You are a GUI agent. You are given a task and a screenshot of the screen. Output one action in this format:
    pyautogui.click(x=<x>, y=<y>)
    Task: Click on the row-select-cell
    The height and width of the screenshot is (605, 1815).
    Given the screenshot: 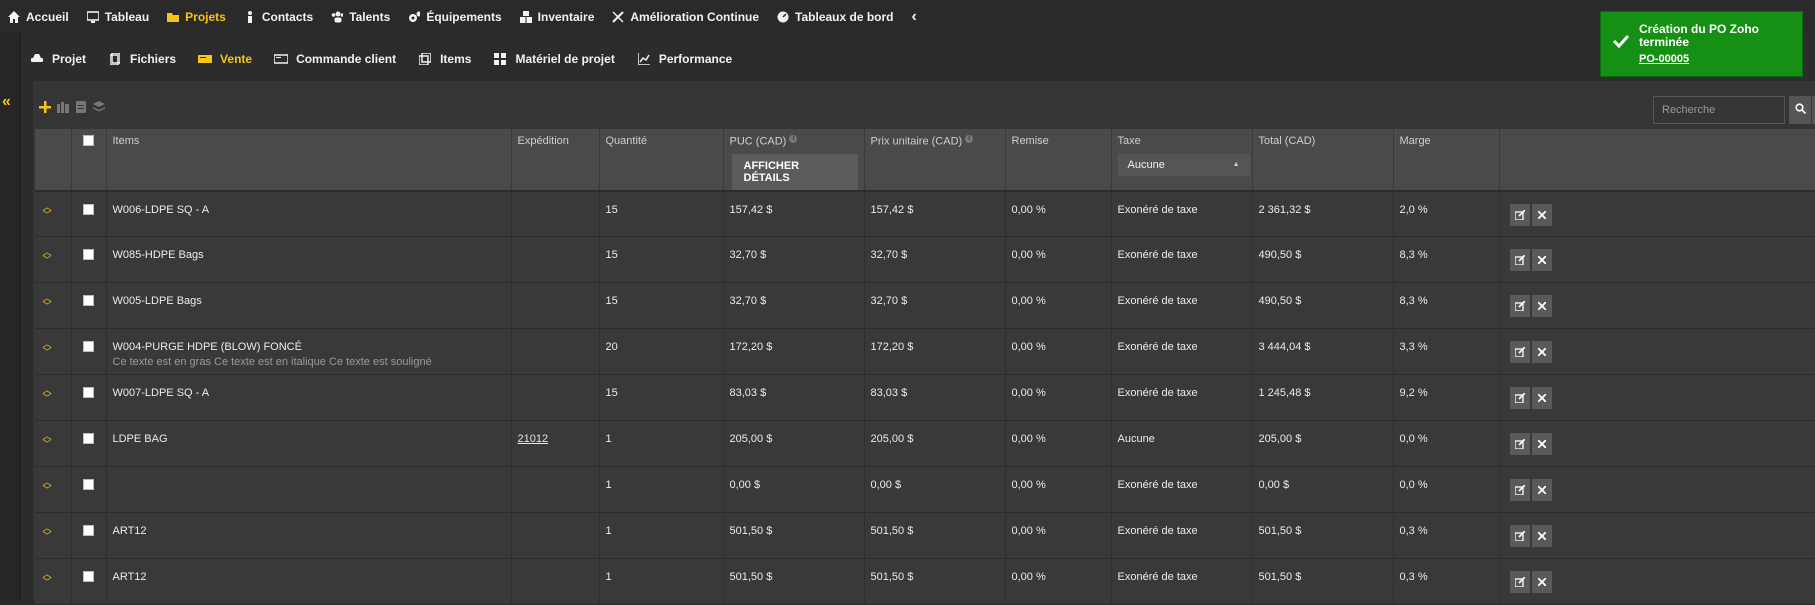 What is the action you would take?
    pyautogui.click(x=89, y=444)
    